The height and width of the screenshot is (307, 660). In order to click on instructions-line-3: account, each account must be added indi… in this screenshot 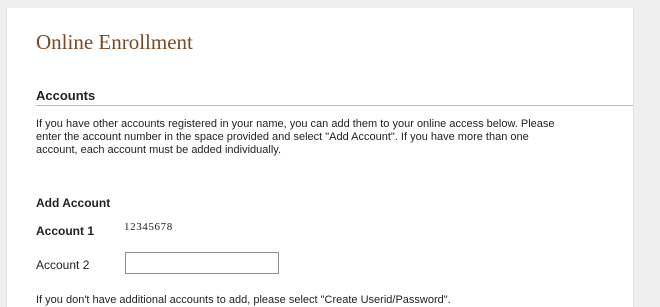, I will do `click(159, 150)`.